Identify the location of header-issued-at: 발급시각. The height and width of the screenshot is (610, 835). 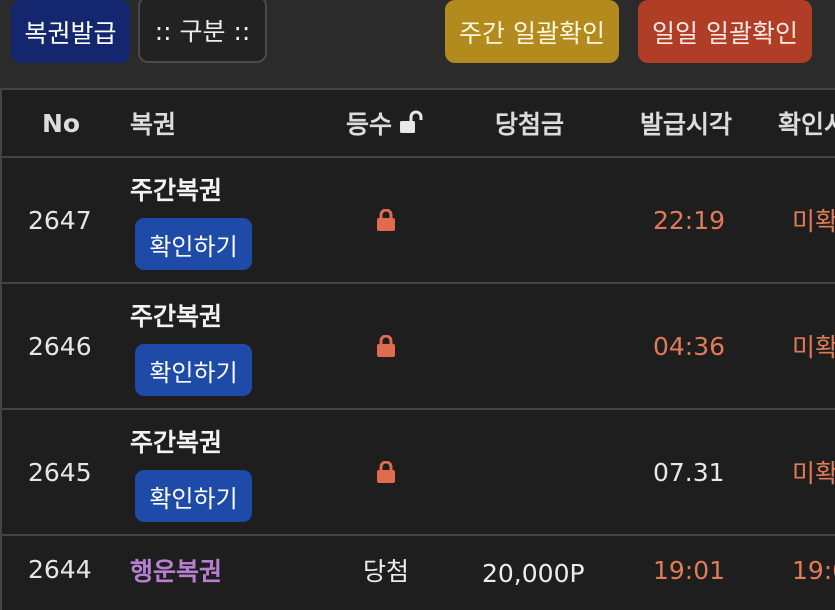
(686, 124).